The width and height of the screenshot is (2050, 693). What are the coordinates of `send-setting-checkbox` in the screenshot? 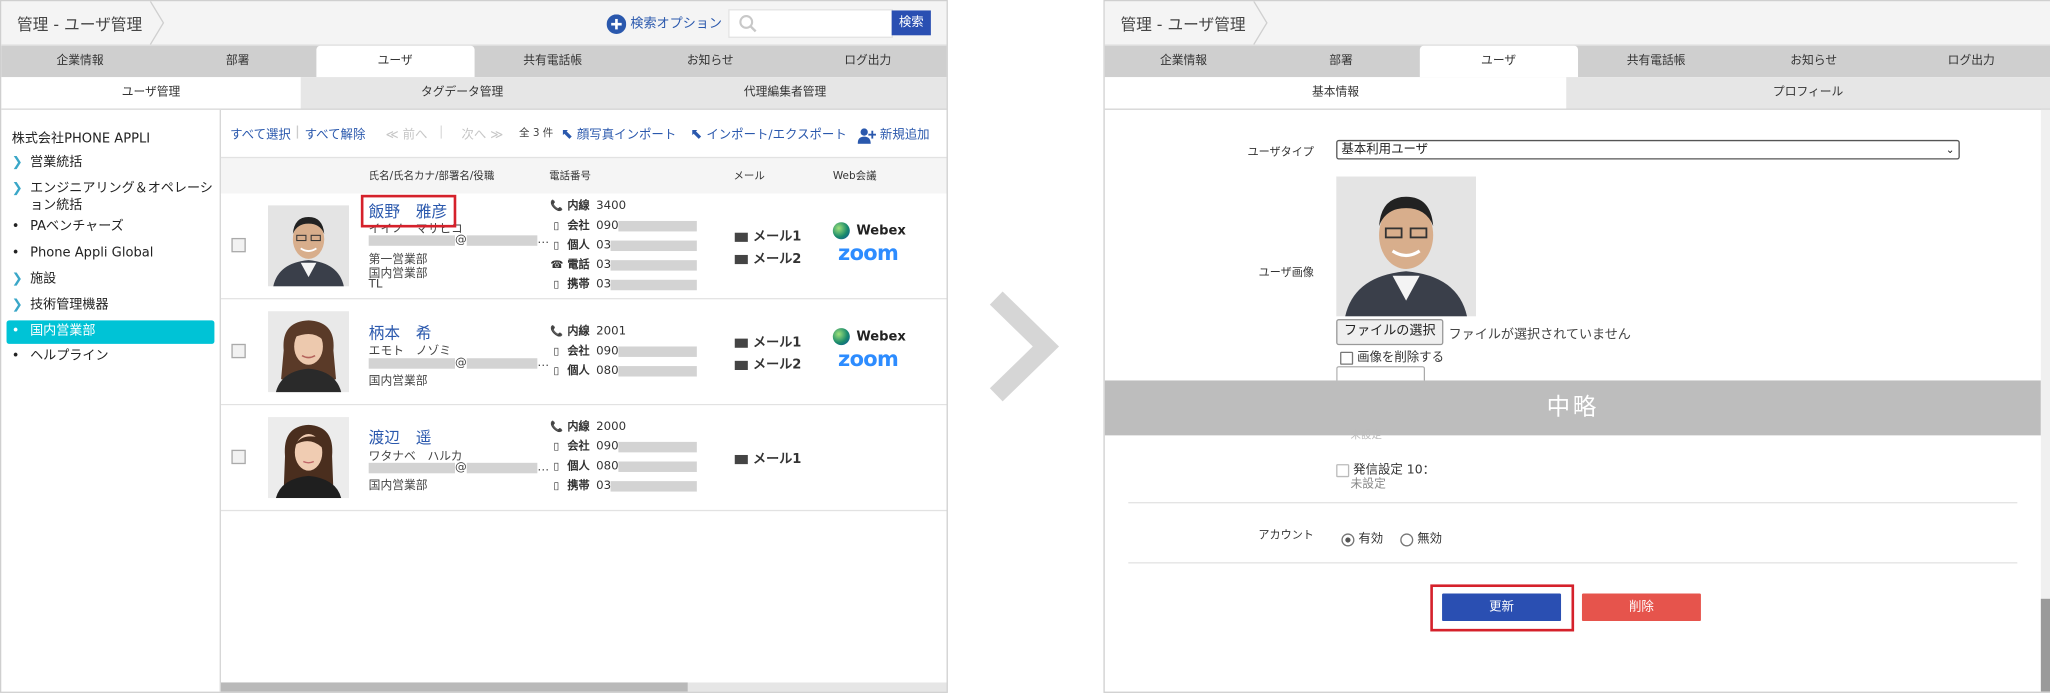 It's located at (1343, 470).